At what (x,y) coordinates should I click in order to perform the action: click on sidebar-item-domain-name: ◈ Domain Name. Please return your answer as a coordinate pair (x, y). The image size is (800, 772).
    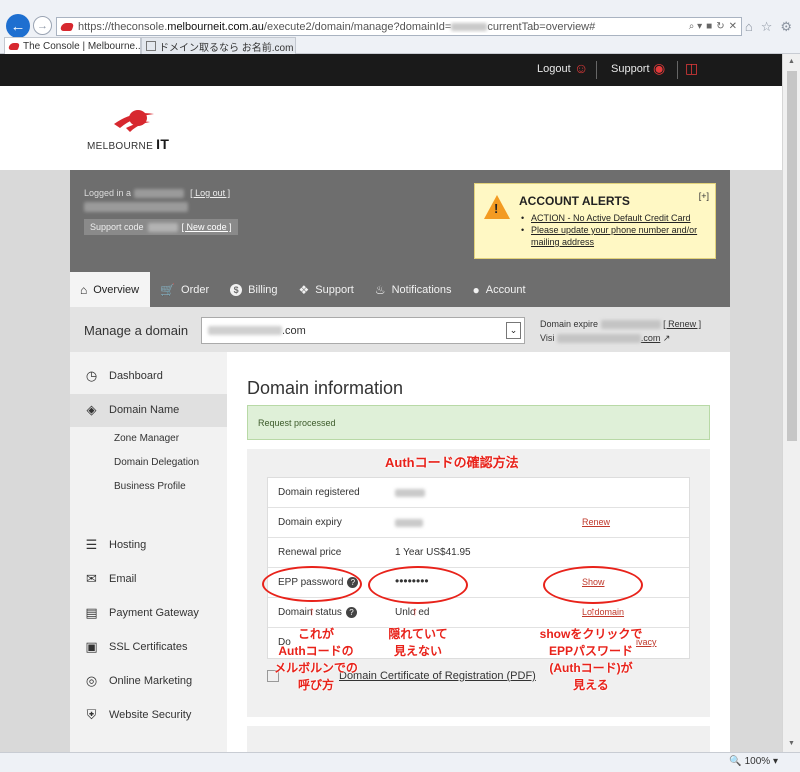
    Looking at the image, I should click on (132, 409).